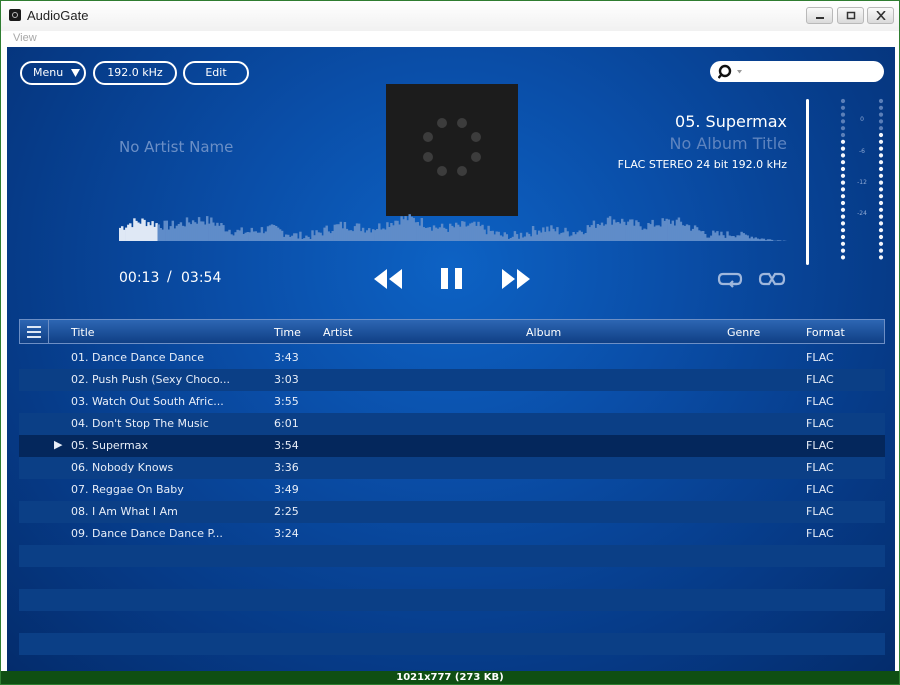 Image resolution: width=900 pixels, height=685 pixels. I want to click on fast-forward-button, so click(516, 279).